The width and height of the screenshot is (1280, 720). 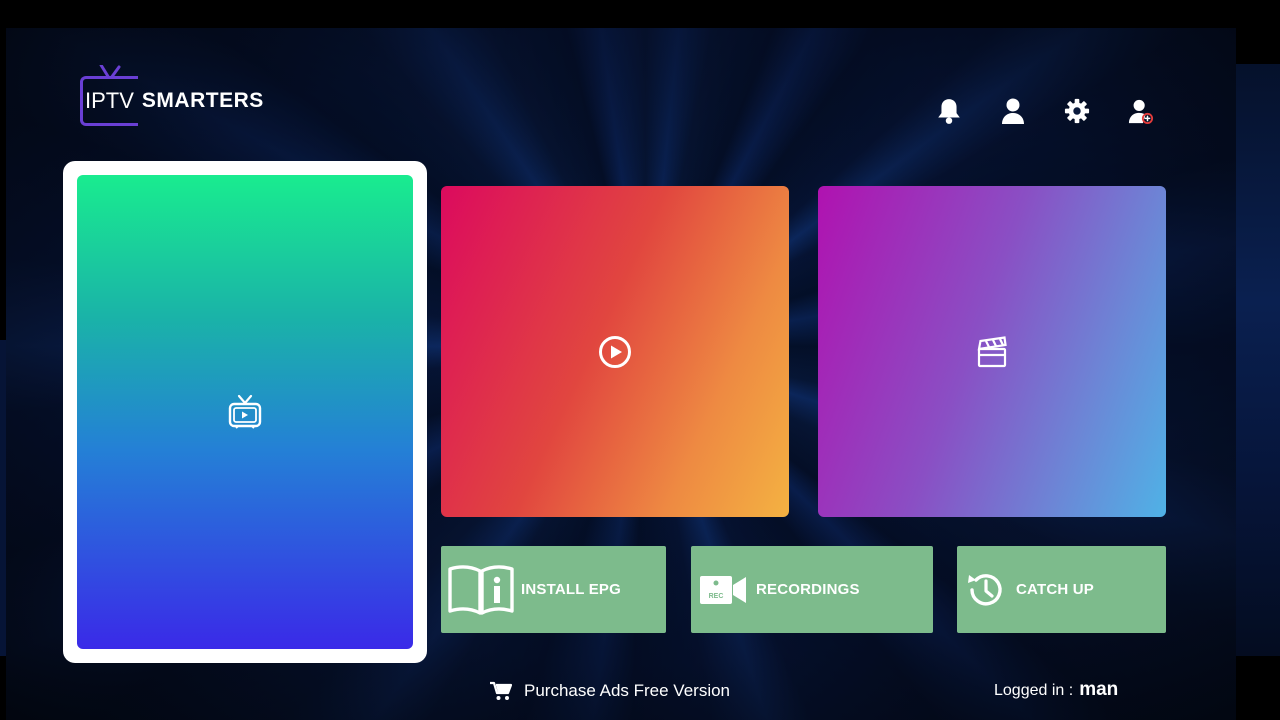 I want to click on purchase-label: Purchase Ads Free Version, so click(x=627, y=690).